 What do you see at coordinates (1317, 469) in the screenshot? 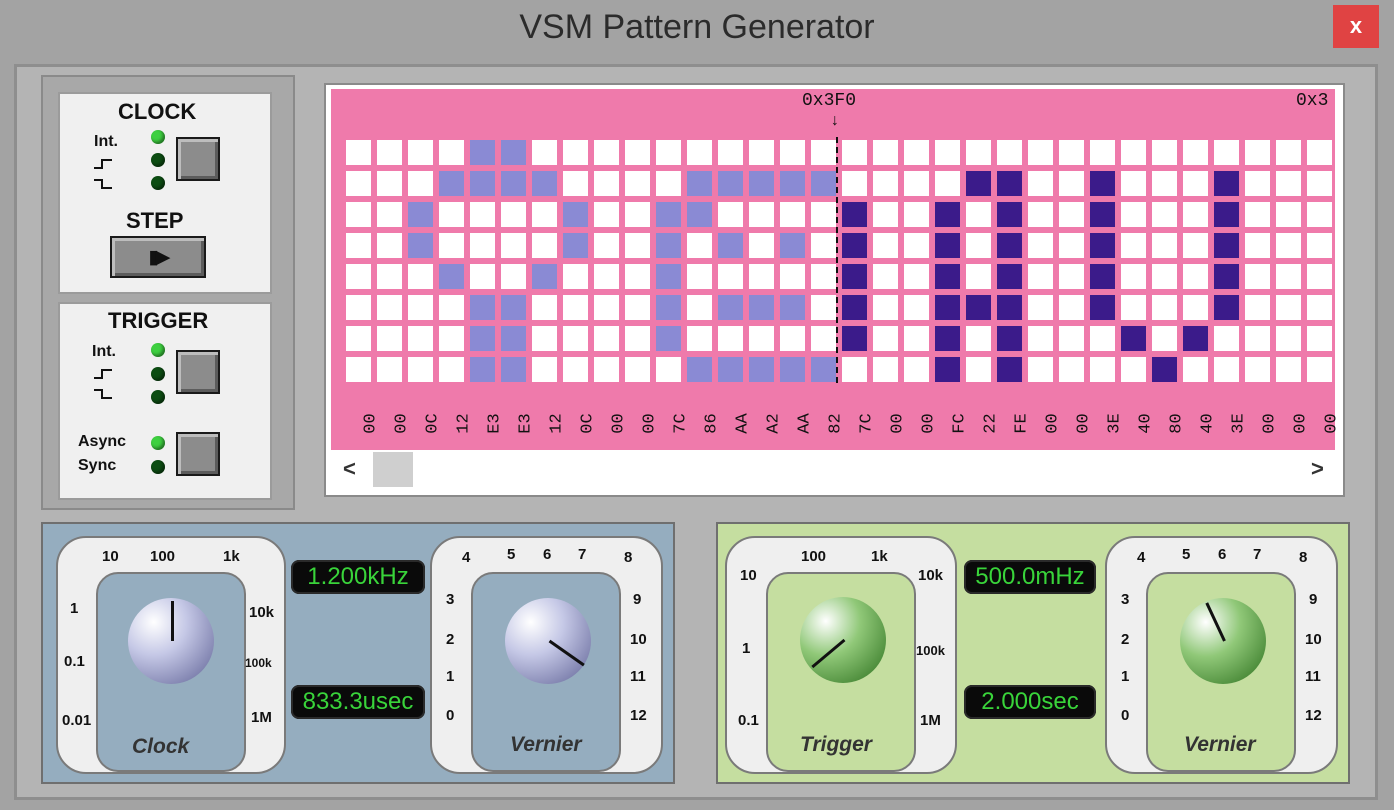
I see `scroll-right-icon: >` at bounding box center [1317, 469].